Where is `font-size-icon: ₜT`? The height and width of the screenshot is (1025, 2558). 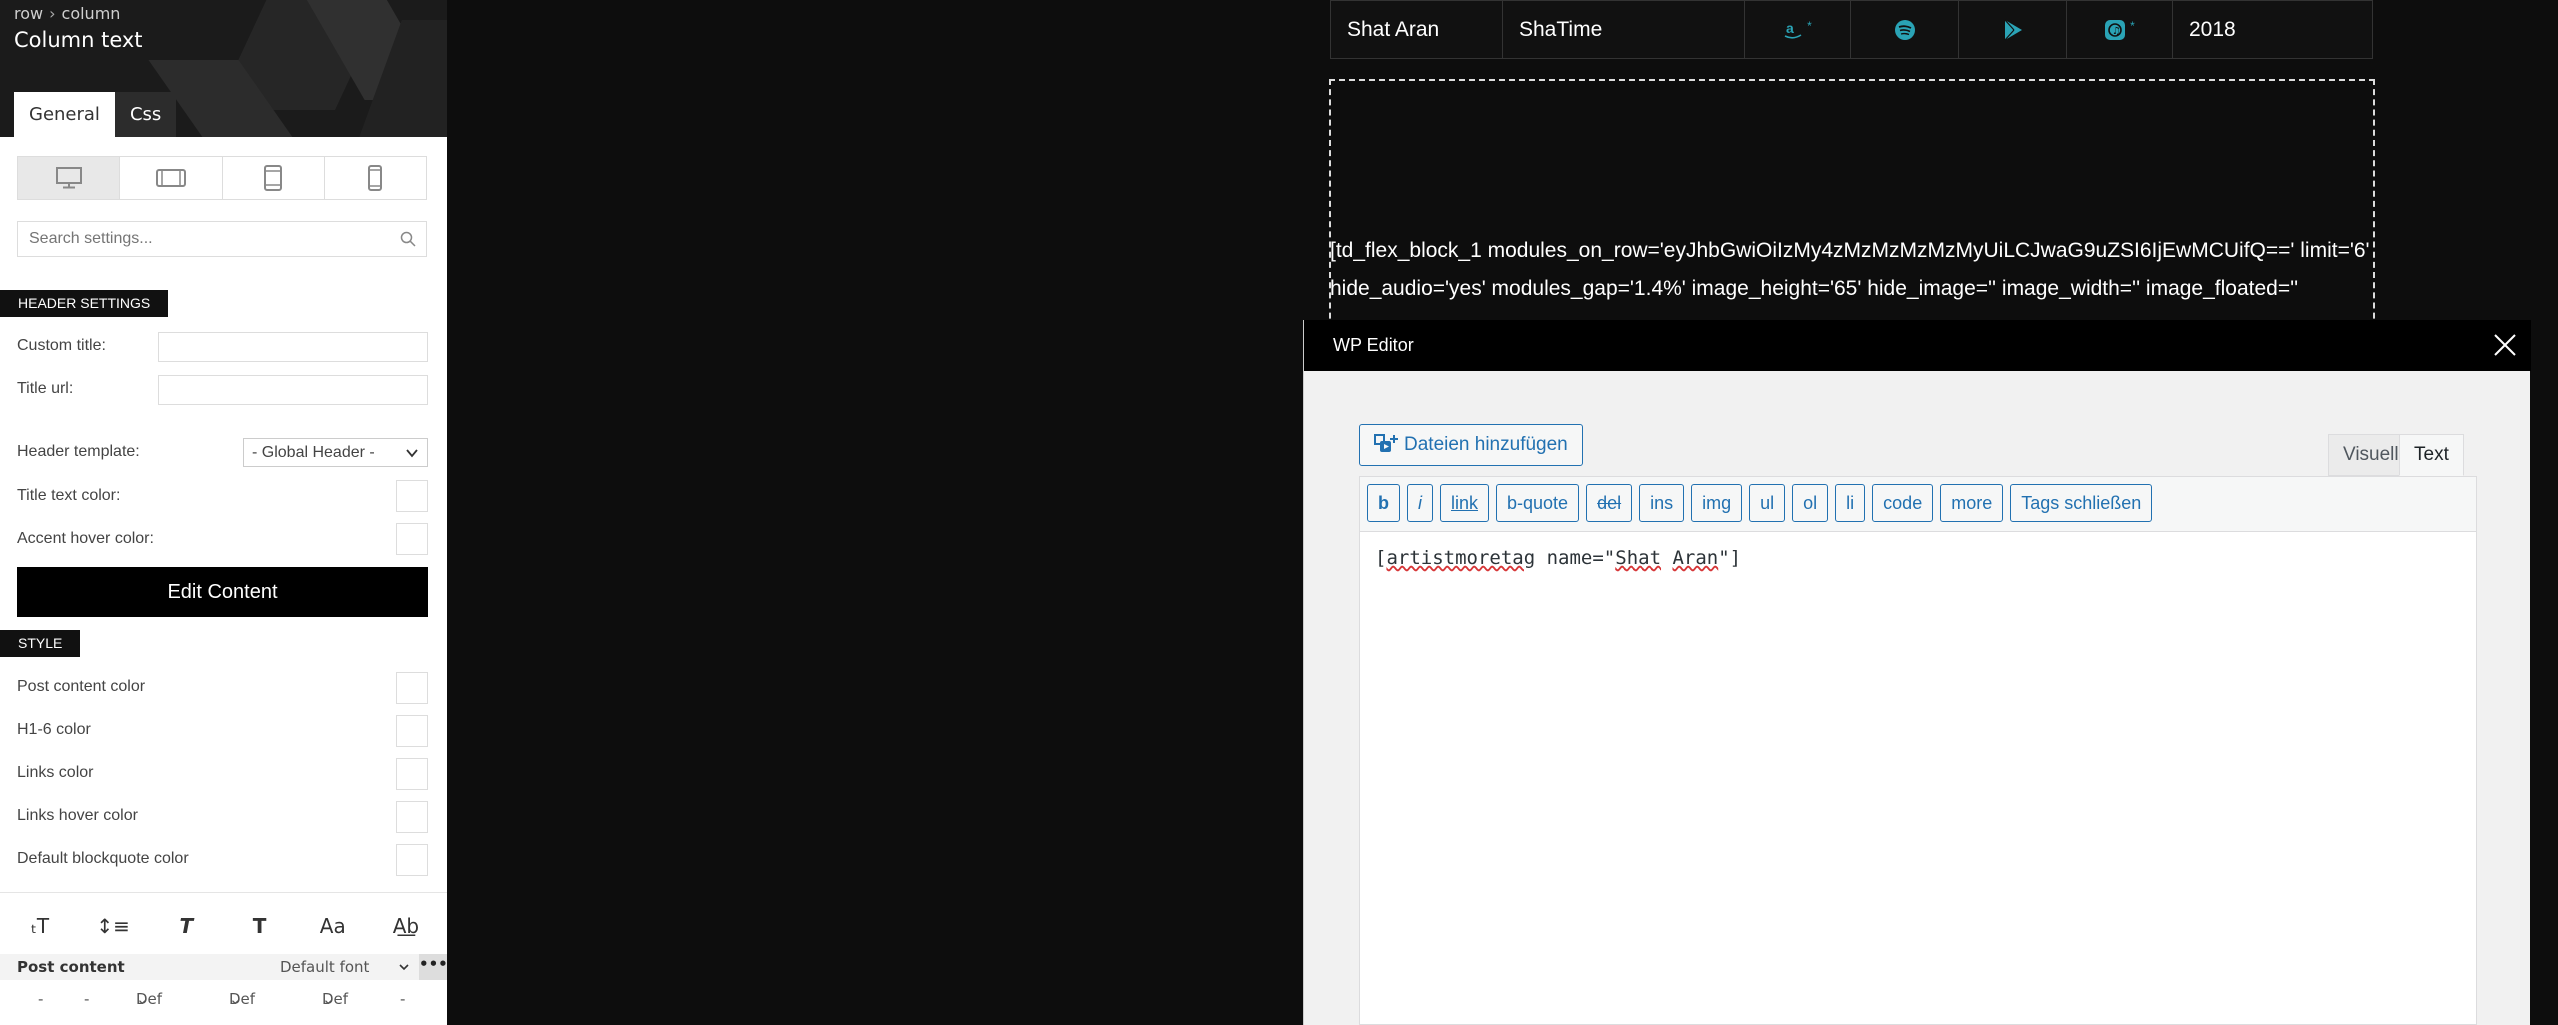
font-size-icon: ₜT is located at coordinates (40, 926).